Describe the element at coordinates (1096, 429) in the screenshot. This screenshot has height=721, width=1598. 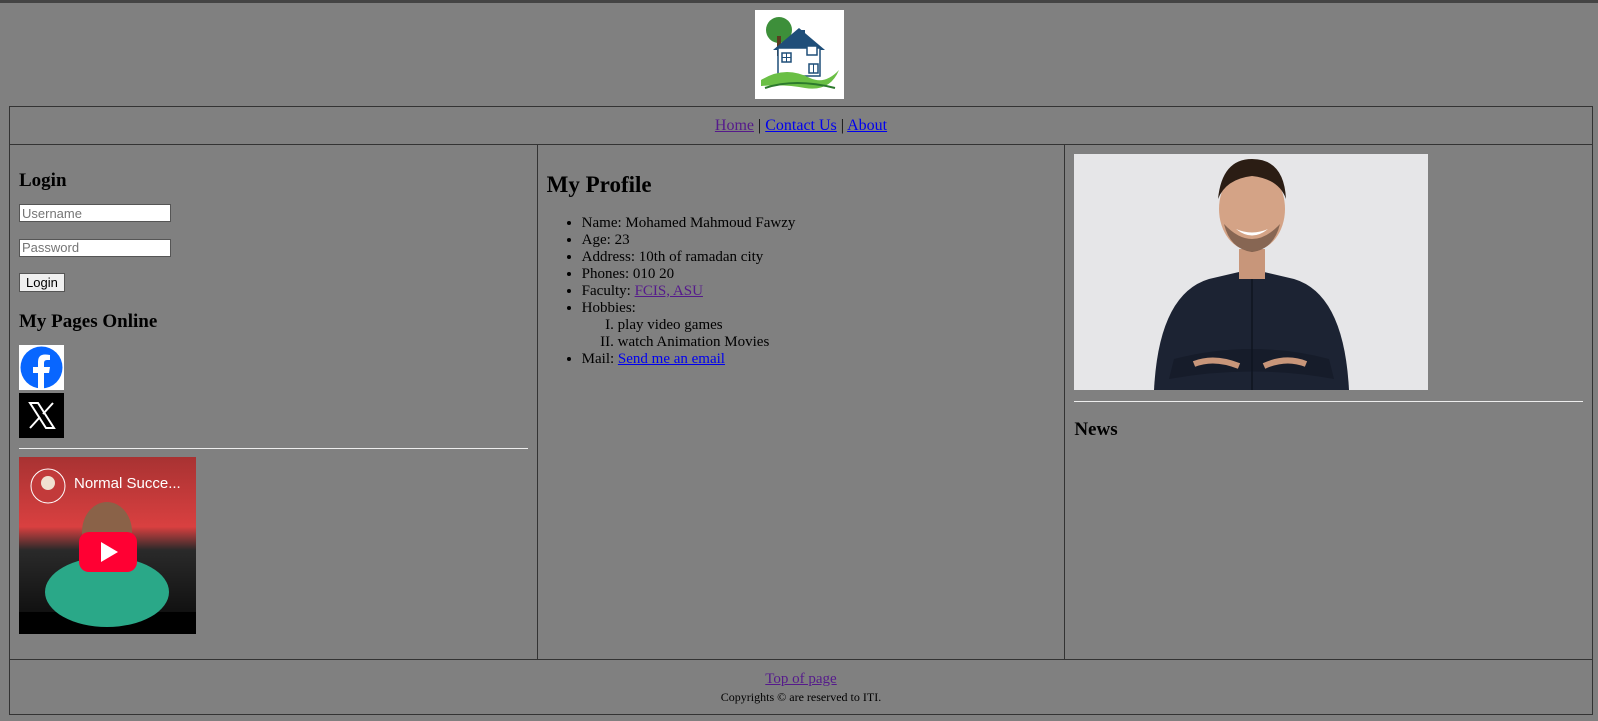
I see `news-heading: News` at that location.